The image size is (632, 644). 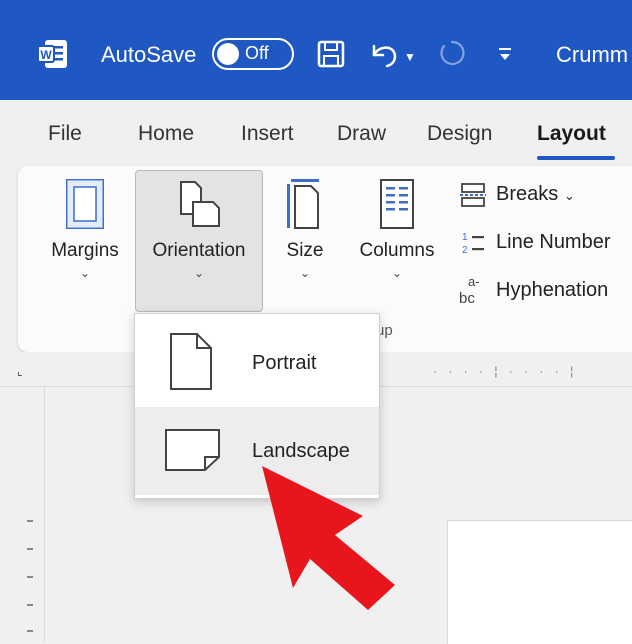 I want to click on tab-layout: Layout, so click(x=571, y=134).